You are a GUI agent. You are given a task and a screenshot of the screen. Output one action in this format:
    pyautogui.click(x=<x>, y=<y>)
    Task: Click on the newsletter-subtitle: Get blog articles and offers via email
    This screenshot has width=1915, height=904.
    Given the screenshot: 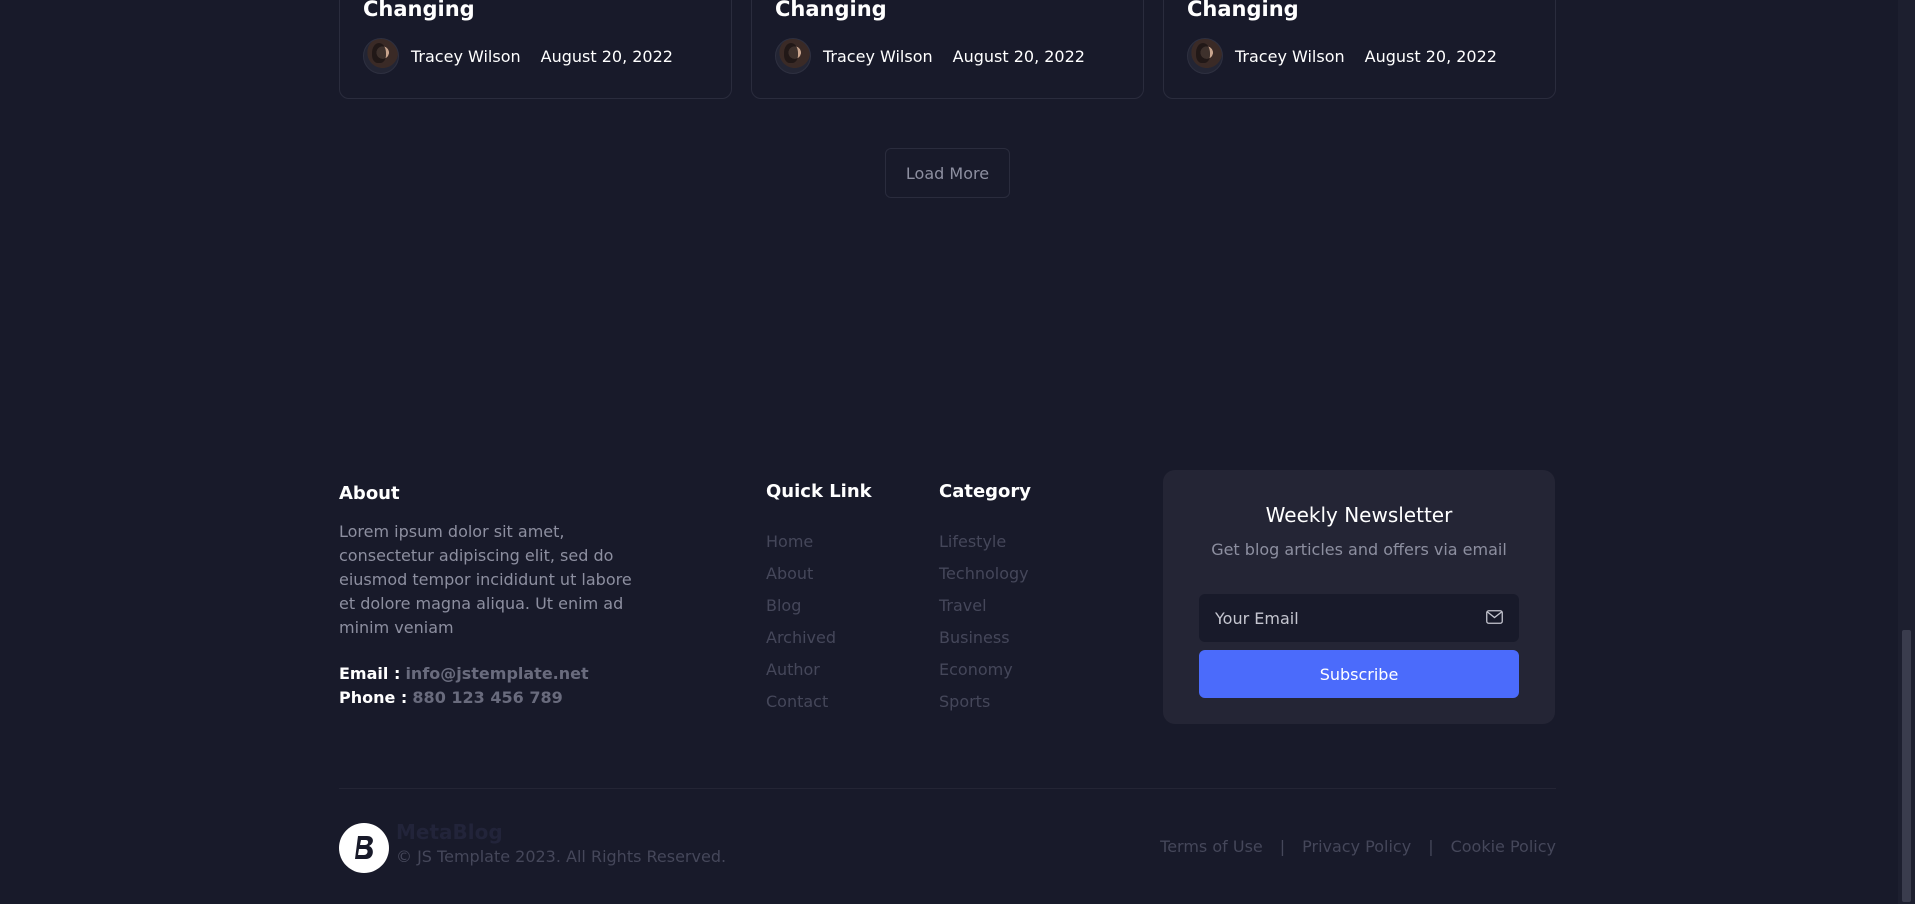 What is the action you would take?
    pyautogui.click(x=1359, y=549)
    